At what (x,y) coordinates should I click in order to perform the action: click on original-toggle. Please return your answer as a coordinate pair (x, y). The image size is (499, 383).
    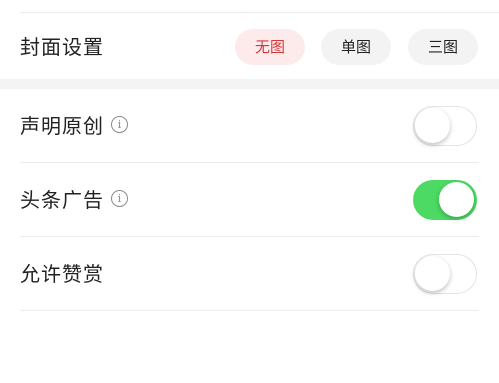
    Looking at the image, I should click on (445, 126).